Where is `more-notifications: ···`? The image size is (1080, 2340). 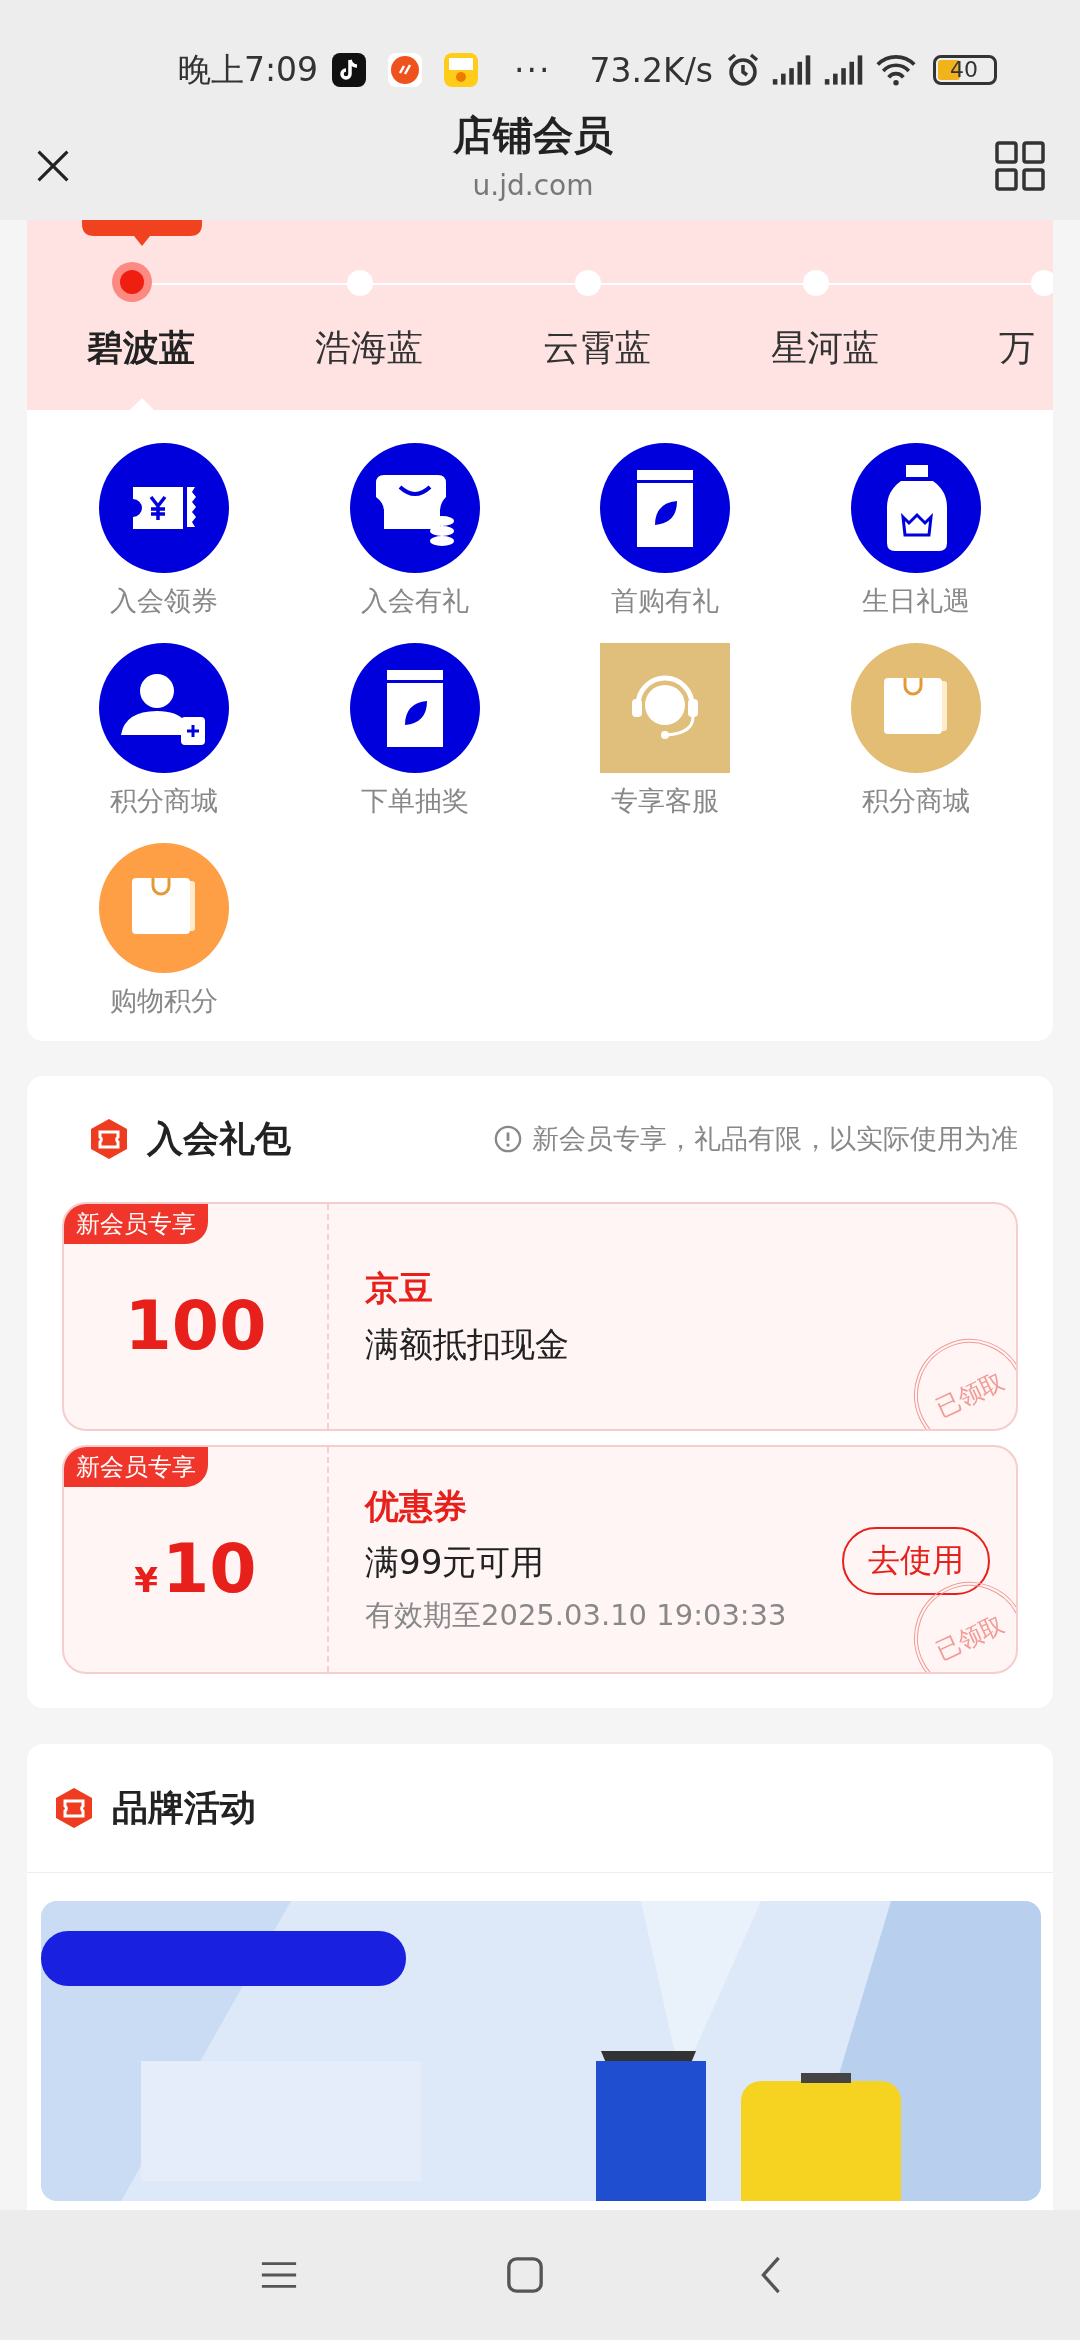
more-notifications: ··· is located at coordinates (533, 70).